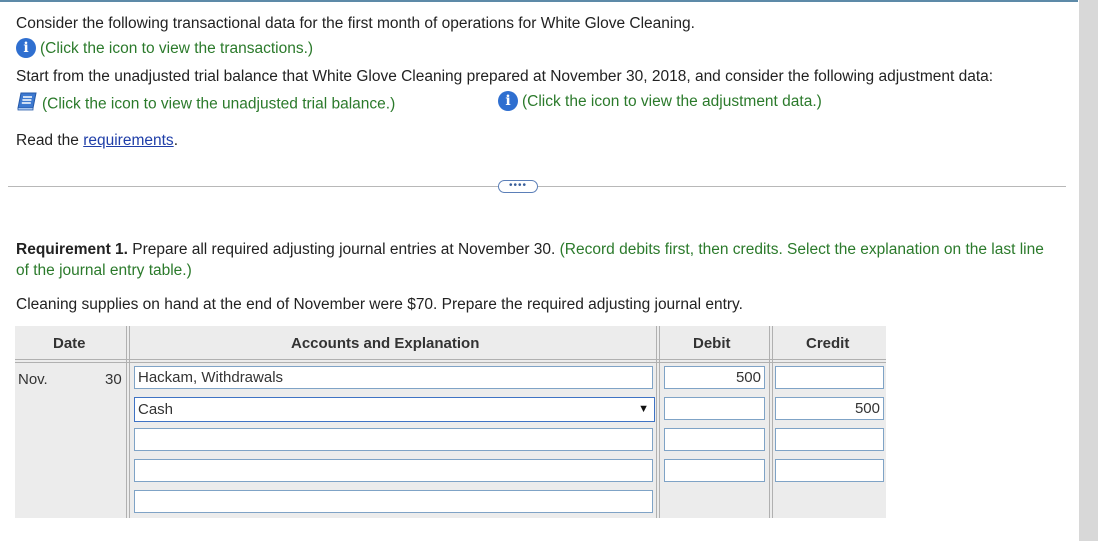 The height and width of the screenshot is (541, 1098). What do you see at coordinates (394, 409) in the screenshot?
I see `account-select: Cash ▼` at bounding box center [394, 409].